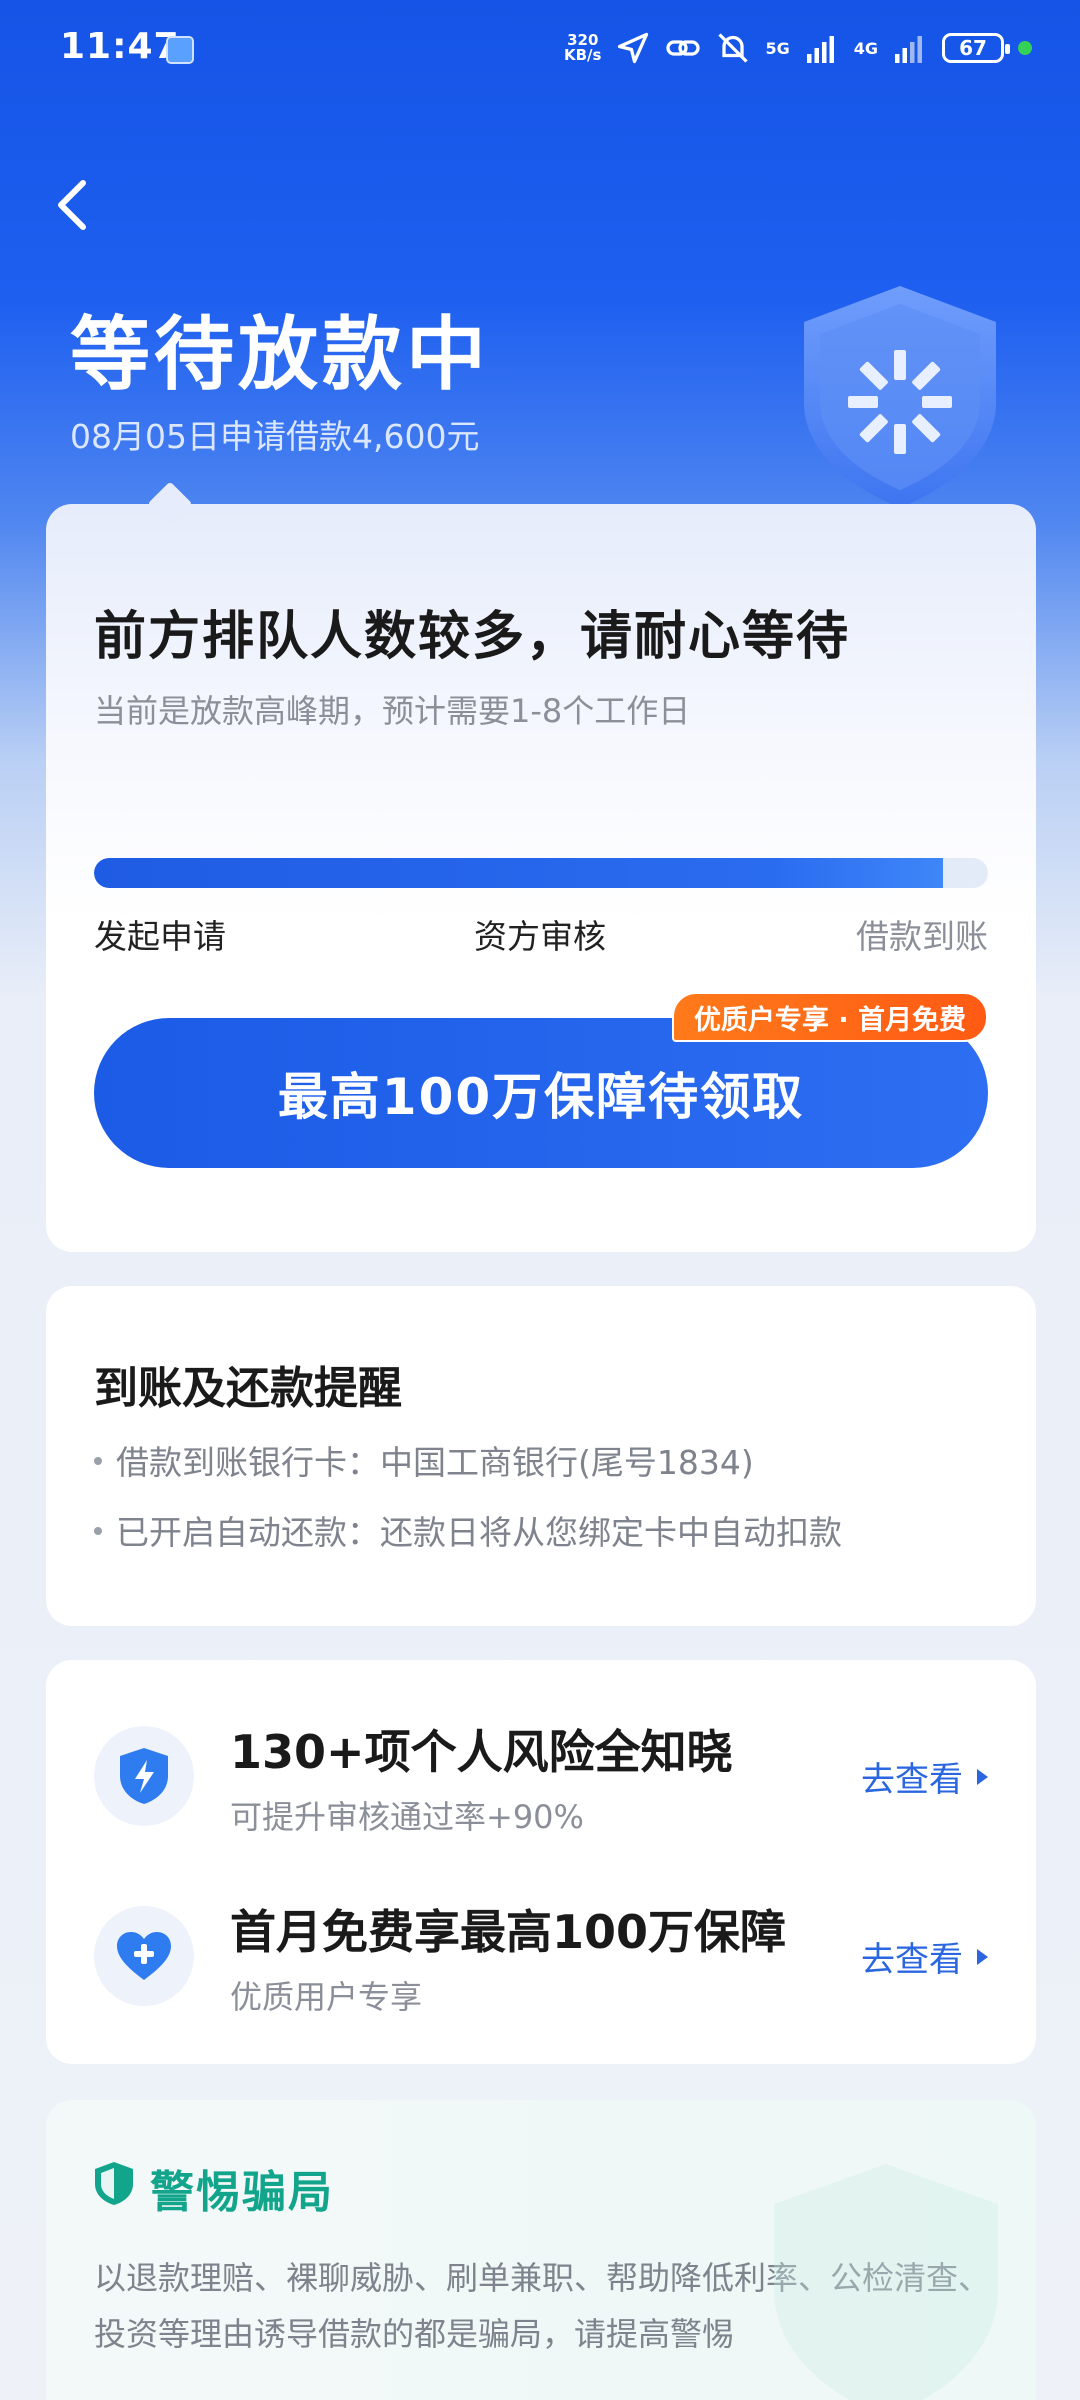 This screenshot has height=2400, width=1080. I want to click on queue-description: 当前是放款高峰期，预计需要1-8个工作日, so click(392, 711).